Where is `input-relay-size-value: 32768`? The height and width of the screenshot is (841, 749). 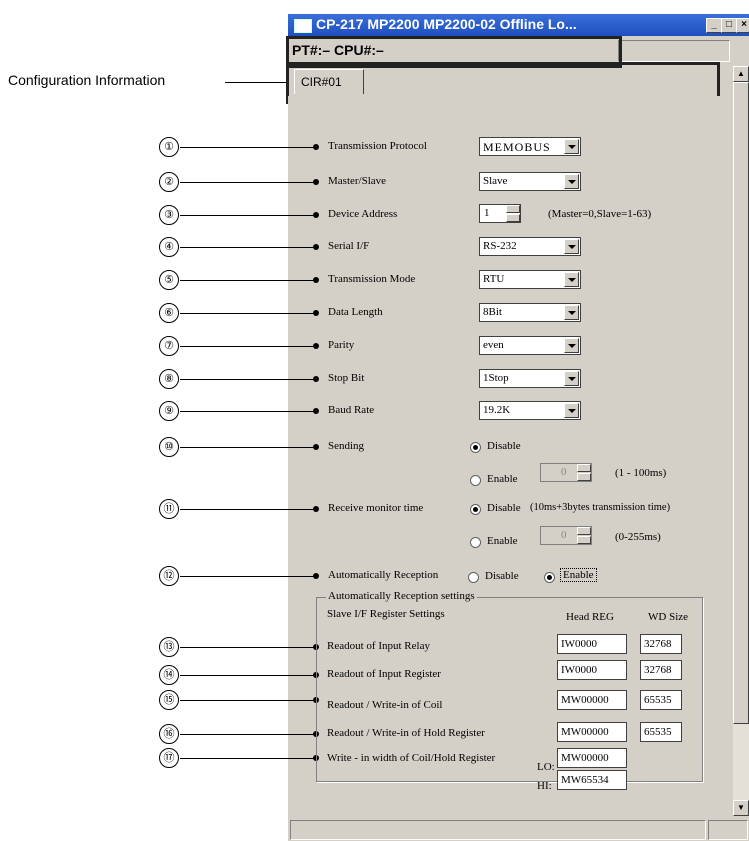 input-relay-size-value: 32768 is located at coordinates (658, 644).